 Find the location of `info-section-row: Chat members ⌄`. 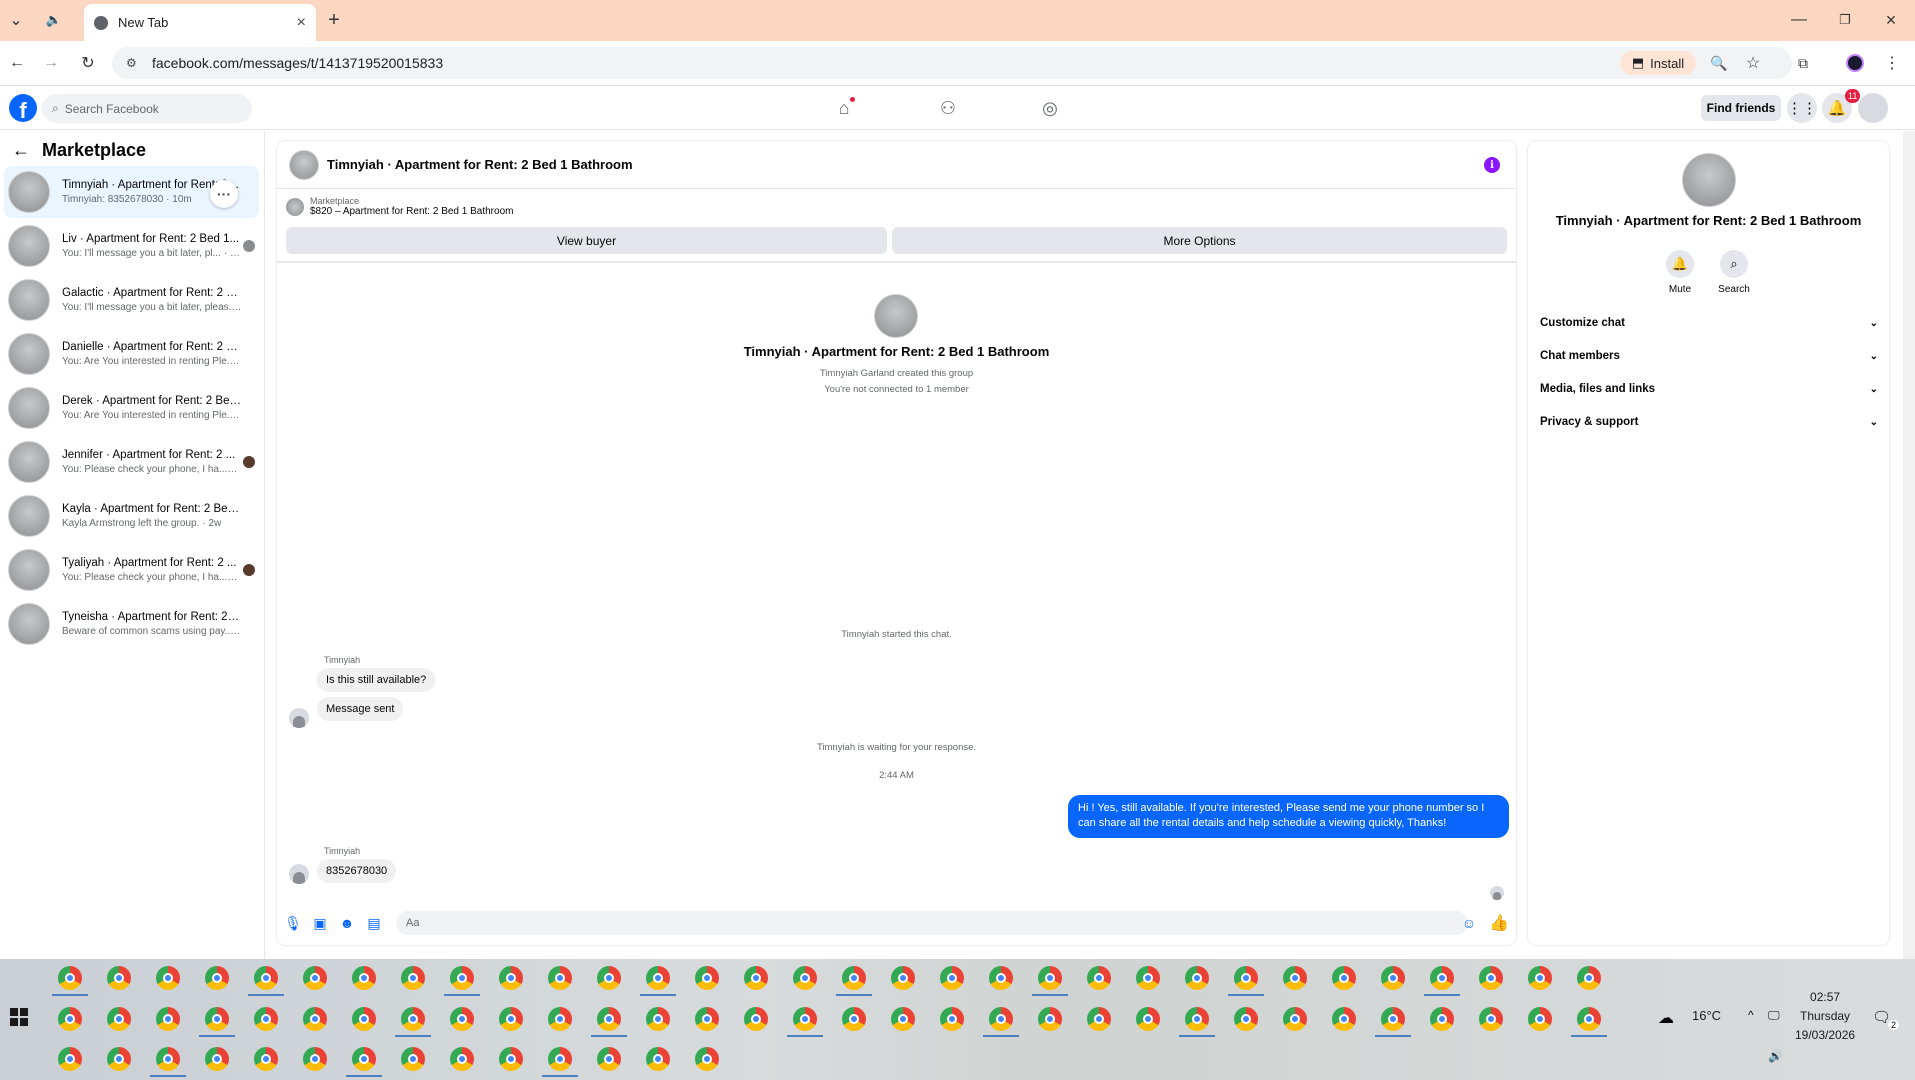

info-section-row: Chat members ⌄ is located at coordinates (1709, 356).